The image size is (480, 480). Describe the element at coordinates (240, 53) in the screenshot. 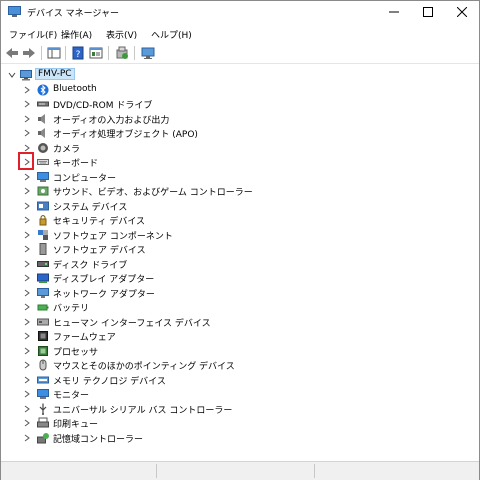

I see `toolbar: ?` at that location.